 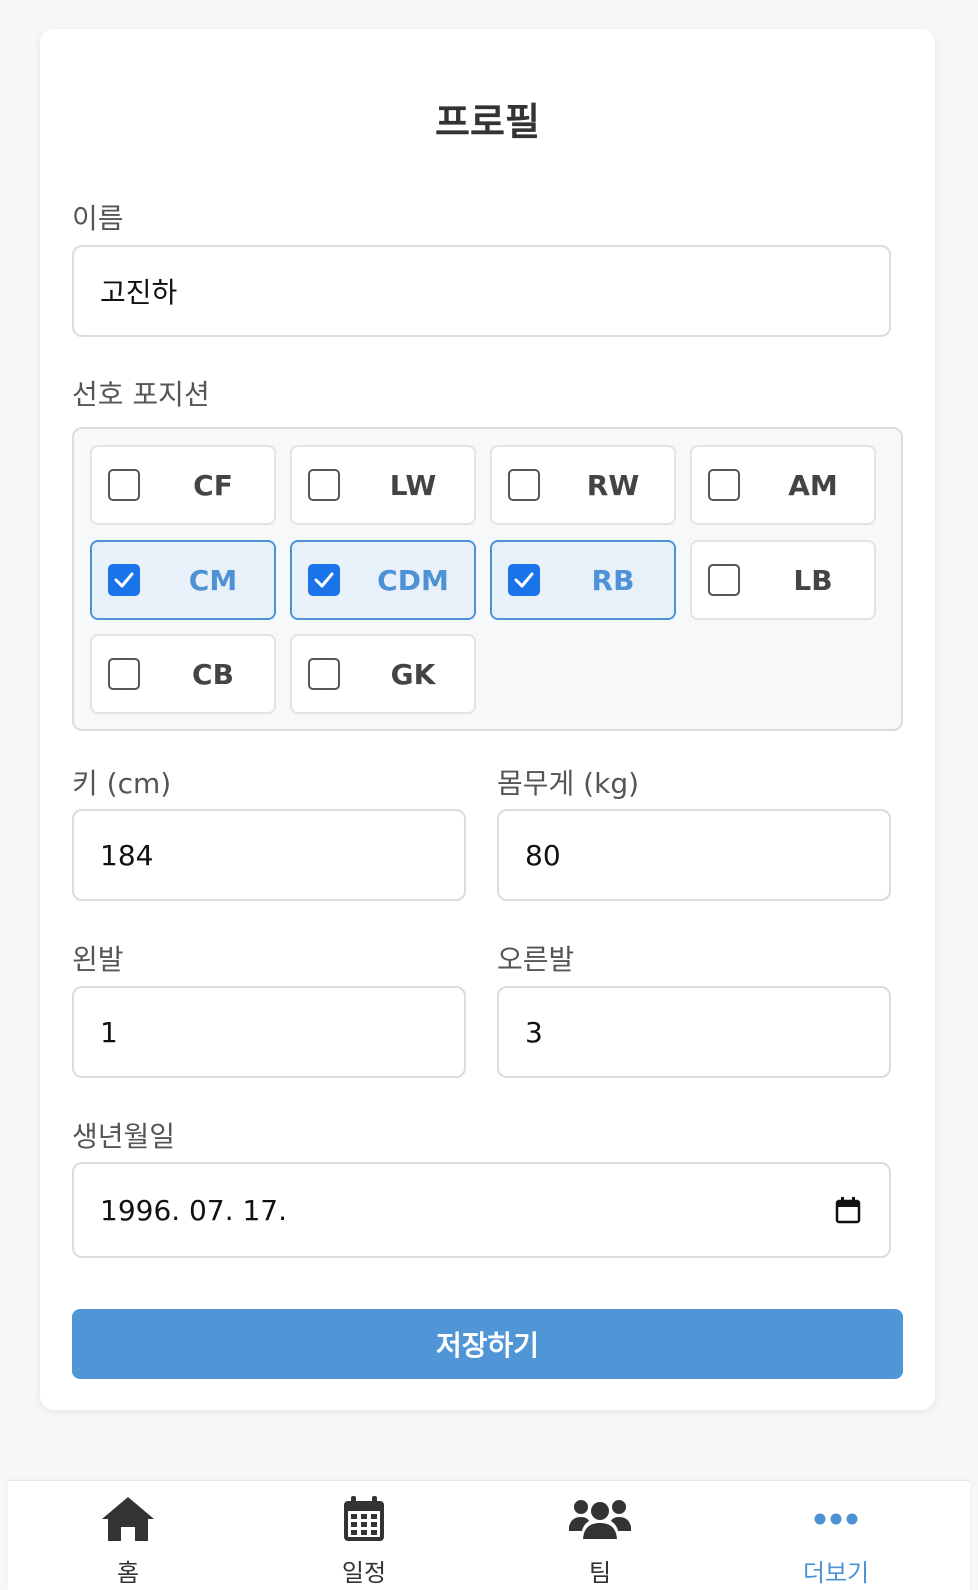 What do you see at coordinates (183, 485) in the screenshot?
I see `position-option-cf: CF` at bounding box center [183, 485].